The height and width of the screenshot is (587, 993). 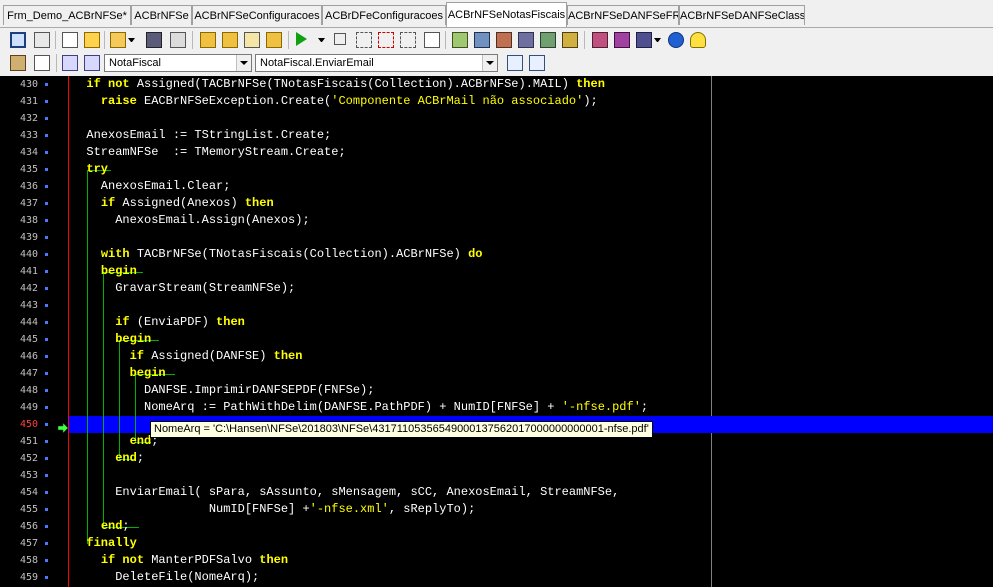 I want to click on database-icon, so click(x=482, y=40).